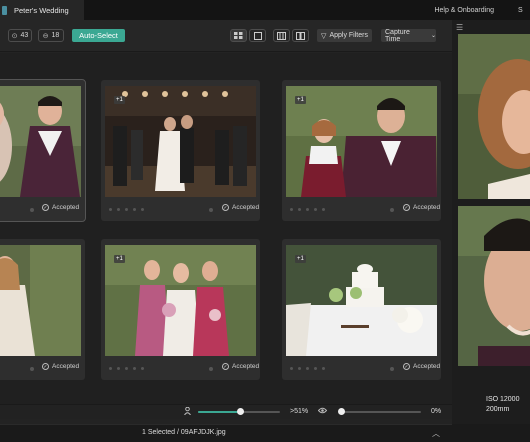 The width and height of the screenshot is (530, 442). What do you see at coordinates (436, 433) in the screenshot?
I see `chevron-up-icon: ︿` at bounding box center [436, 433].